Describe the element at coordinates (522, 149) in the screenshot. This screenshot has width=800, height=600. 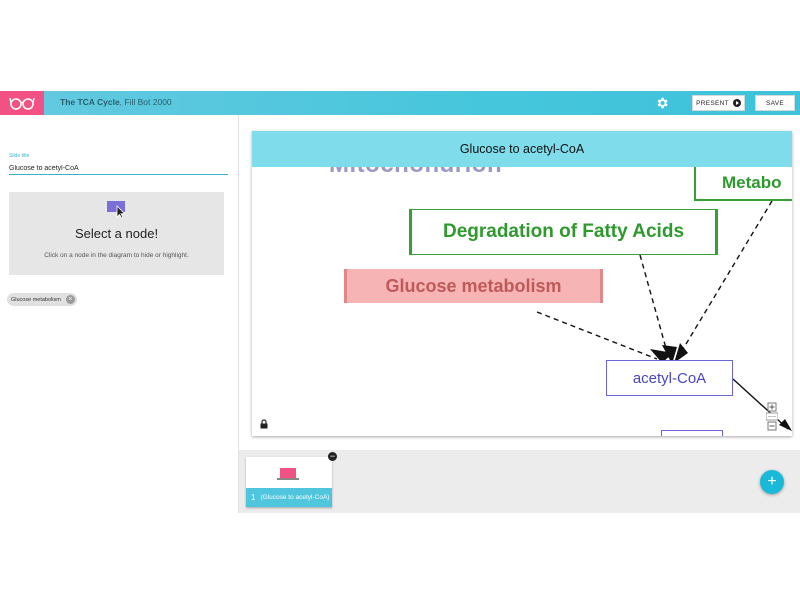
I see `slide-header: Glucose to acetyl-CoA` at that location.